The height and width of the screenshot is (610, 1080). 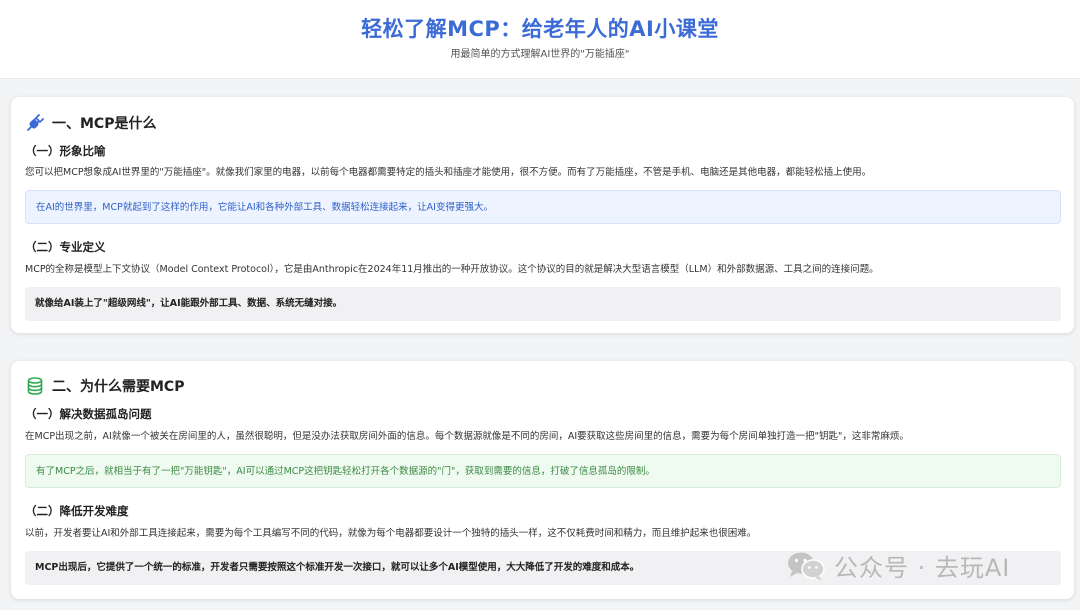 I want to click on watermark-text: 公众号 · 去玩AI, so click(x=922, y=568).